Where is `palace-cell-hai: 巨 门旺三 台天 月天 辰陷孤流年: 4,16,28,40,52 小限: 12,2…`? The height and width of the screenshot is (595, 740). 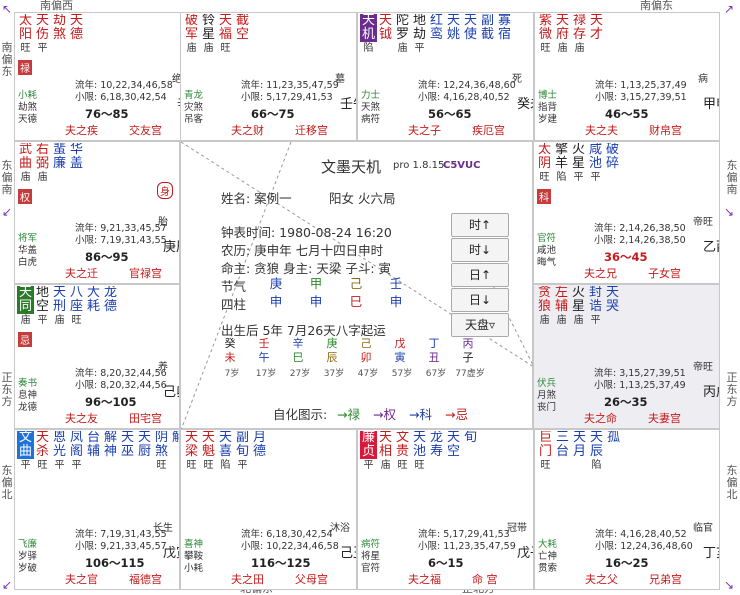 palace-cell-hai: 巨 门旺三 台天 月天 辰陷孤流年: 4,16,28,40,52 小限: 12,2… is located at coordinates (627, 509).